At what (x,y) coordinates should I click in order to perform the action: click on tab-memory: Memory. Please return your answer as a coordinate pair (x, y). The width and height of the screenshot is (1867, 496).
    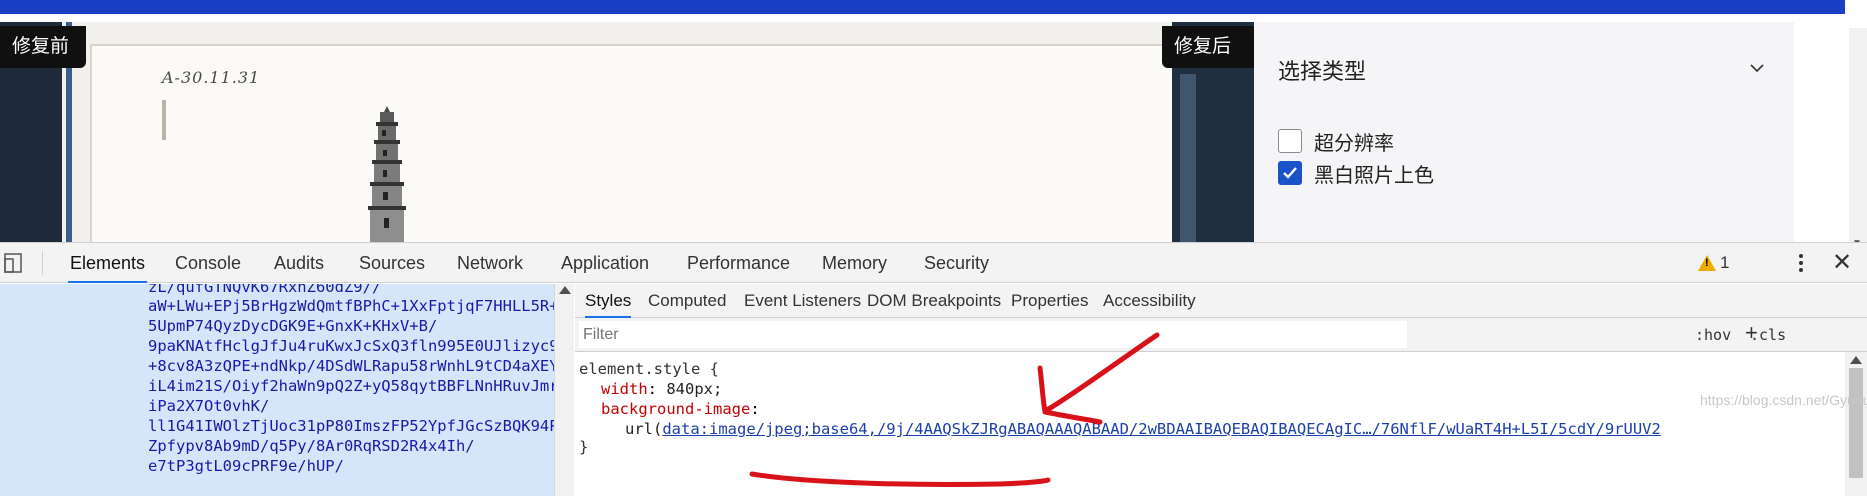
    Looking at the image, I should click on (854, 263).